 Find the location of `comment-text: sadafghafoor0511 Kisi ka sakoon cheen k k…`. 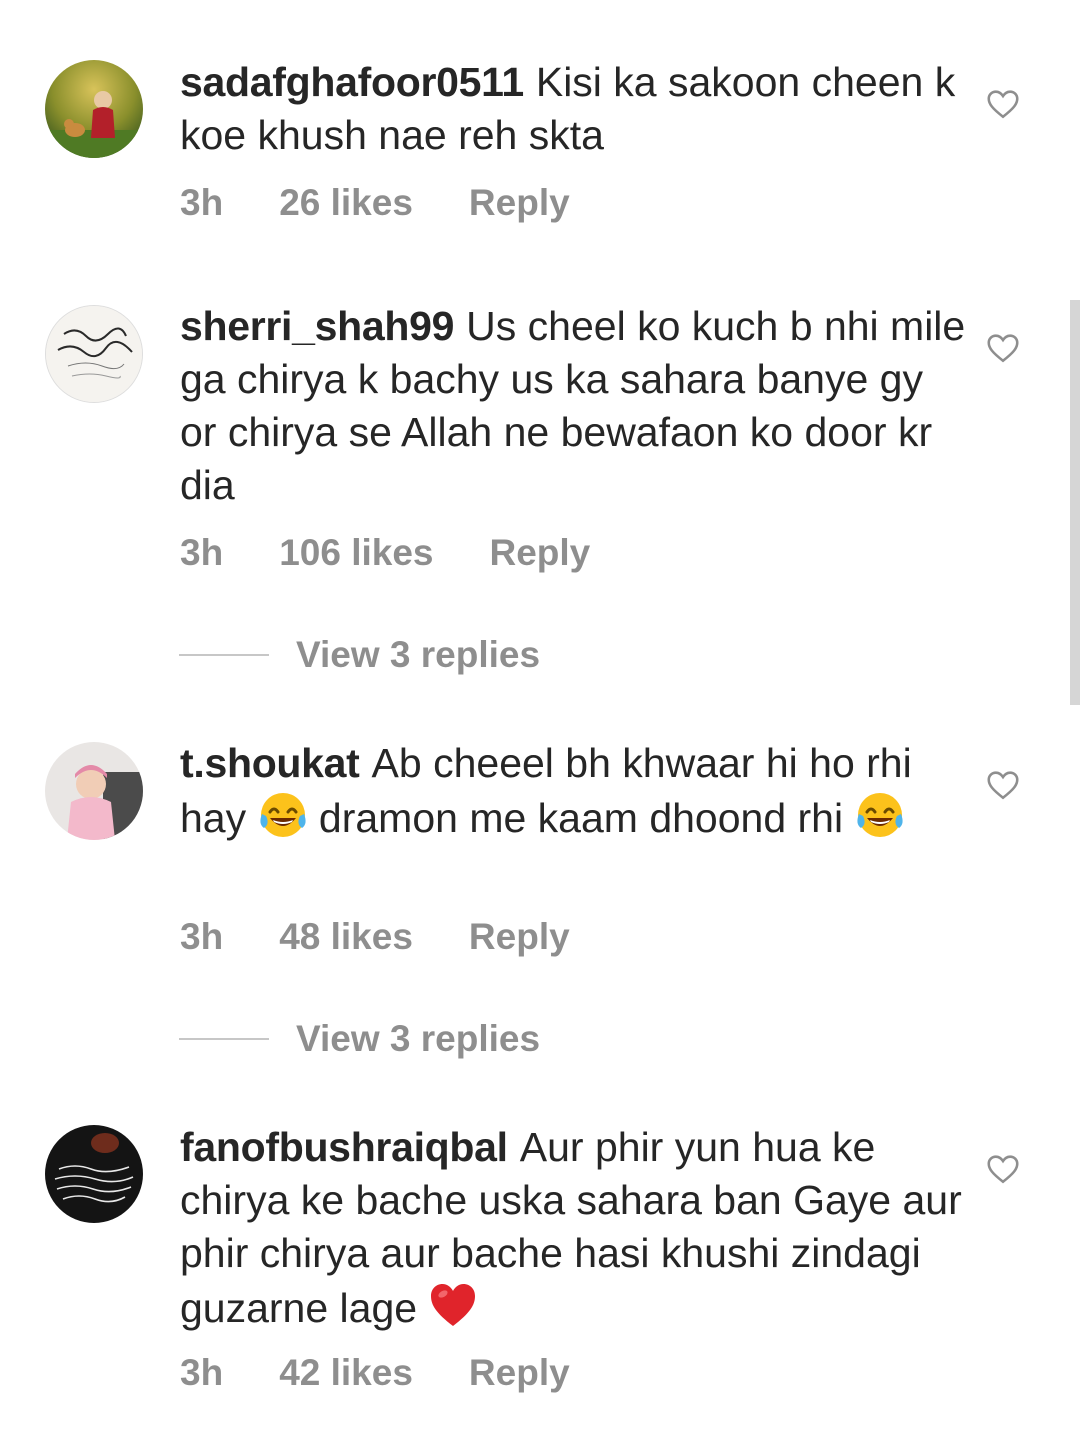

comment-text: sadafghafoor0511 Kisi ka sakoon cheen k k… is located at coordinates (575, 109).